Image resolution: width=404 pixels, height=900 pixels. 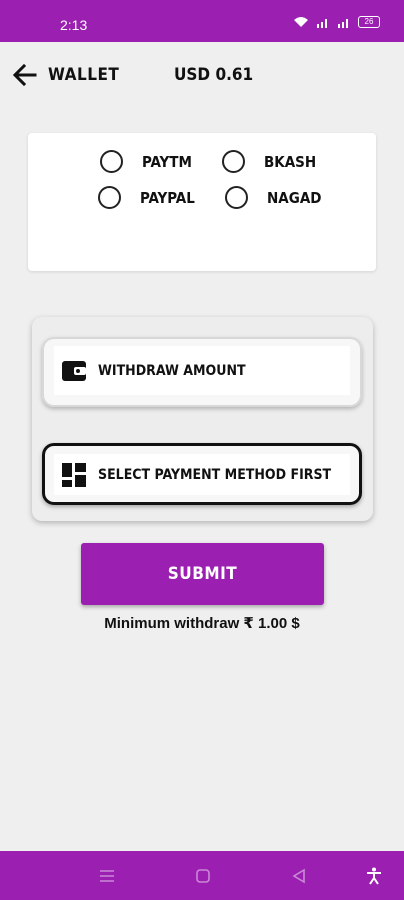 I want to click on payment-method-select-inner: SELECT PAYMENT METHOD FIRST, so click(x=202, y=474).